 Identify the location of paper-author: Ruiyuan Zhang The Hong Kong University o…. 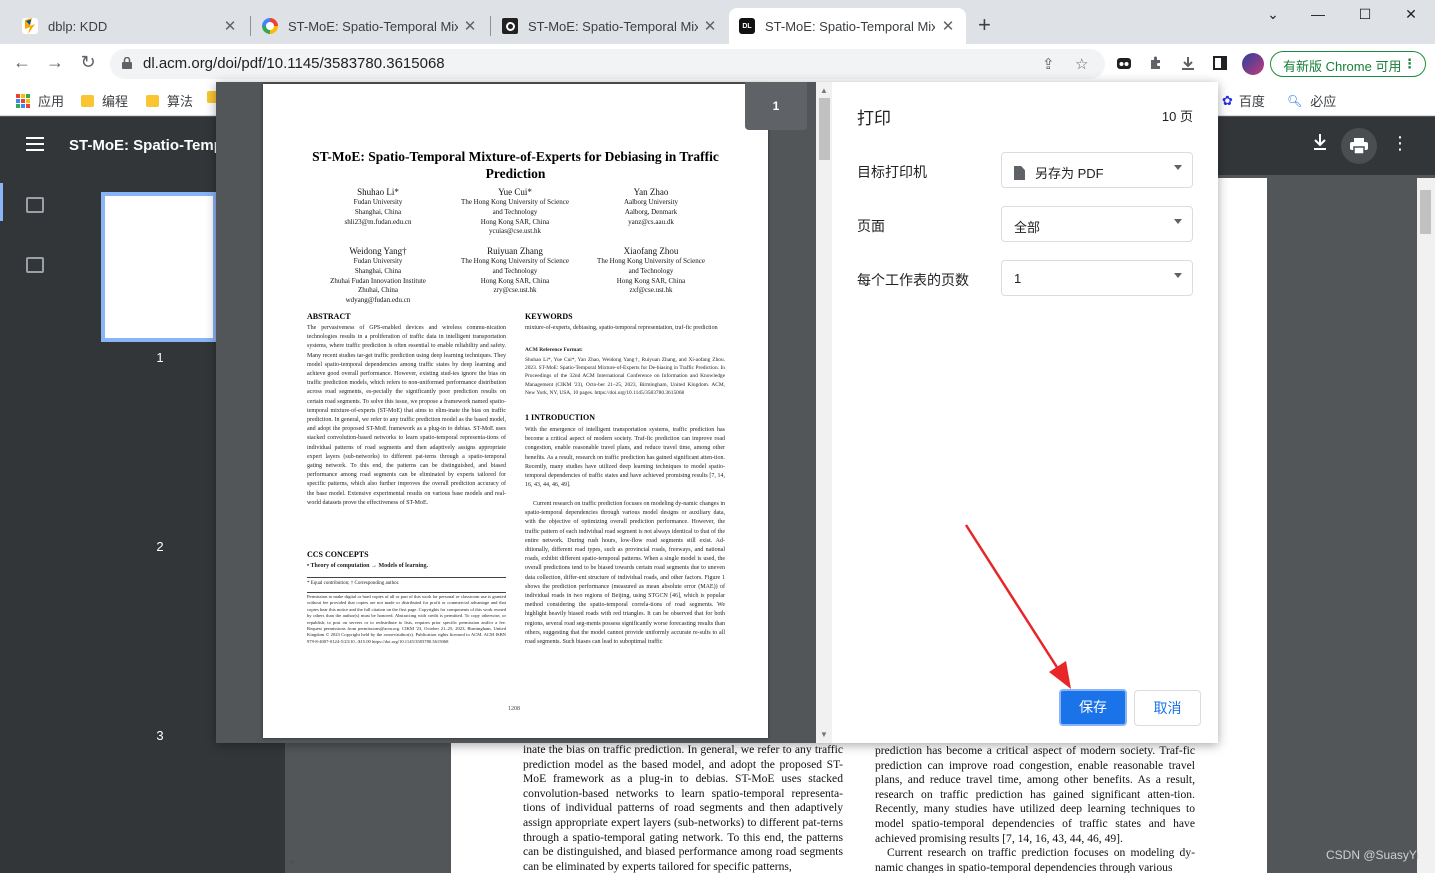
(515, 270).